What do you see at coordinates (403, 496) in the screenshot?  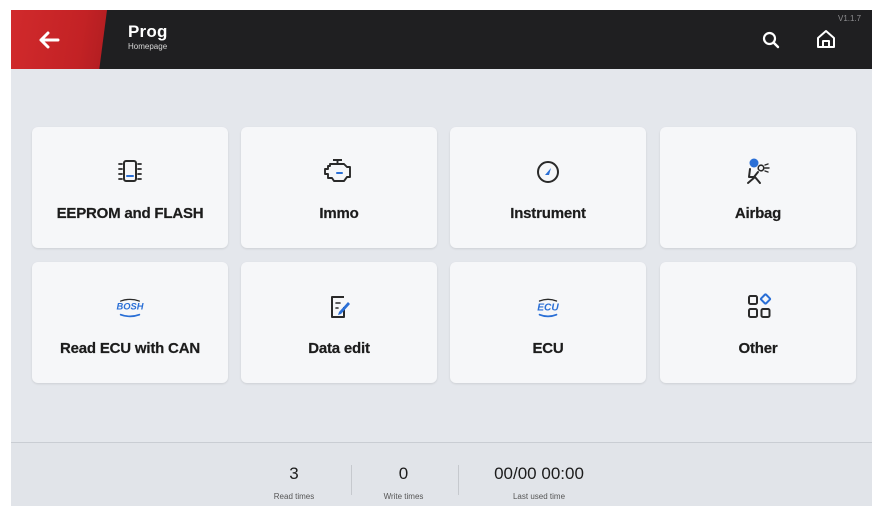 I see `write-times-label: Write times` at bounding box center [403, 496].